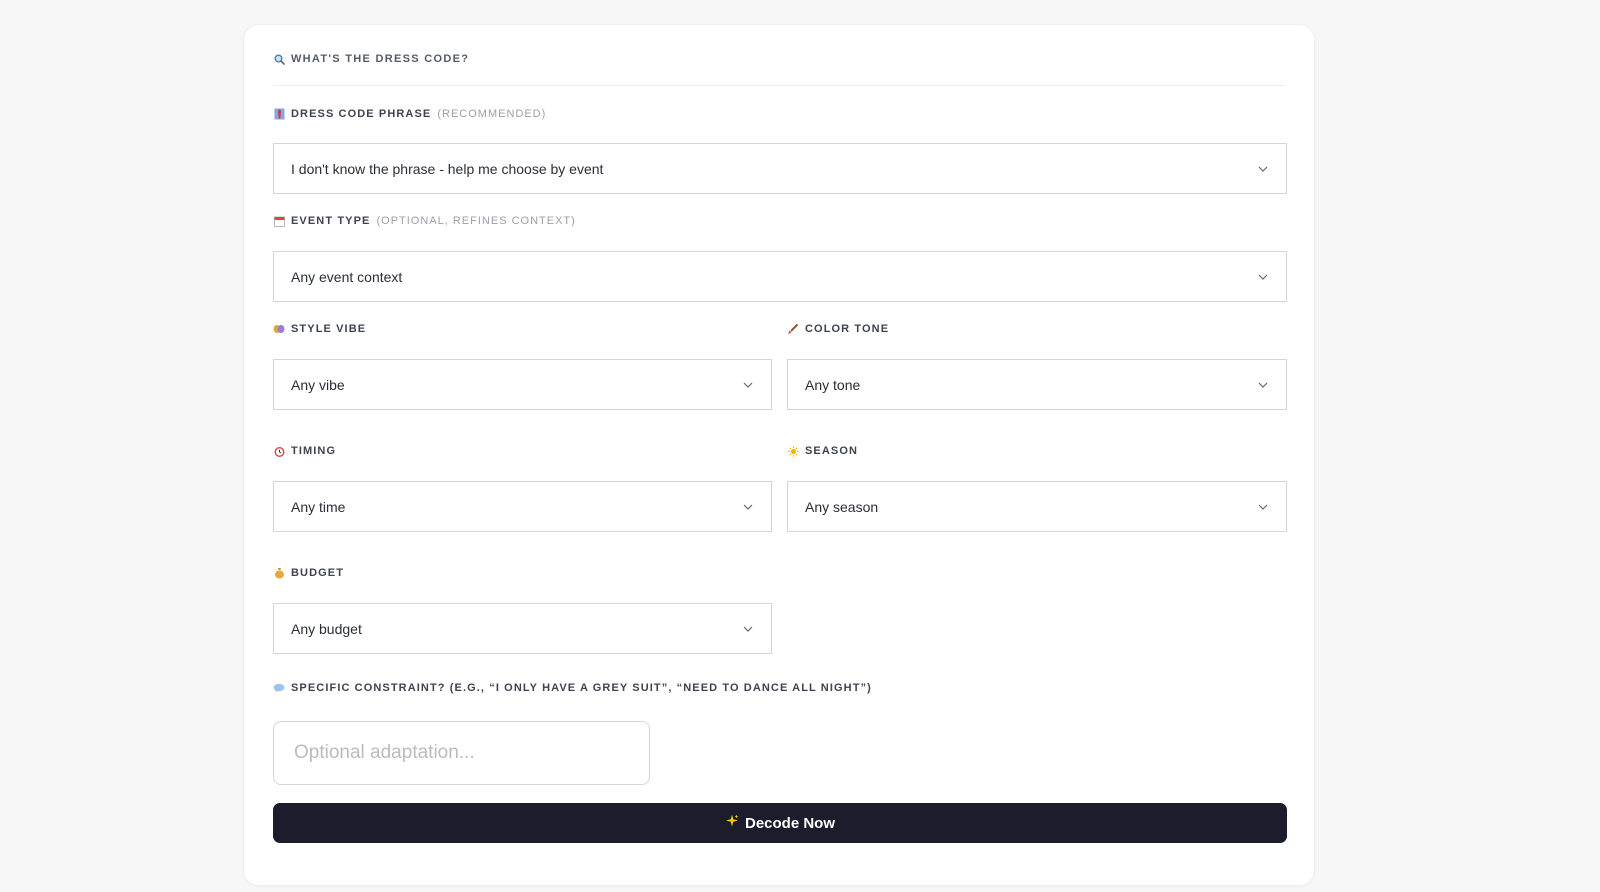 The width and height of the screenshot is (1600, 892). What do you see at coordinates (279, 573) in the screenshot?
I see `money-bag-icon` at bounding box center [279, 573].